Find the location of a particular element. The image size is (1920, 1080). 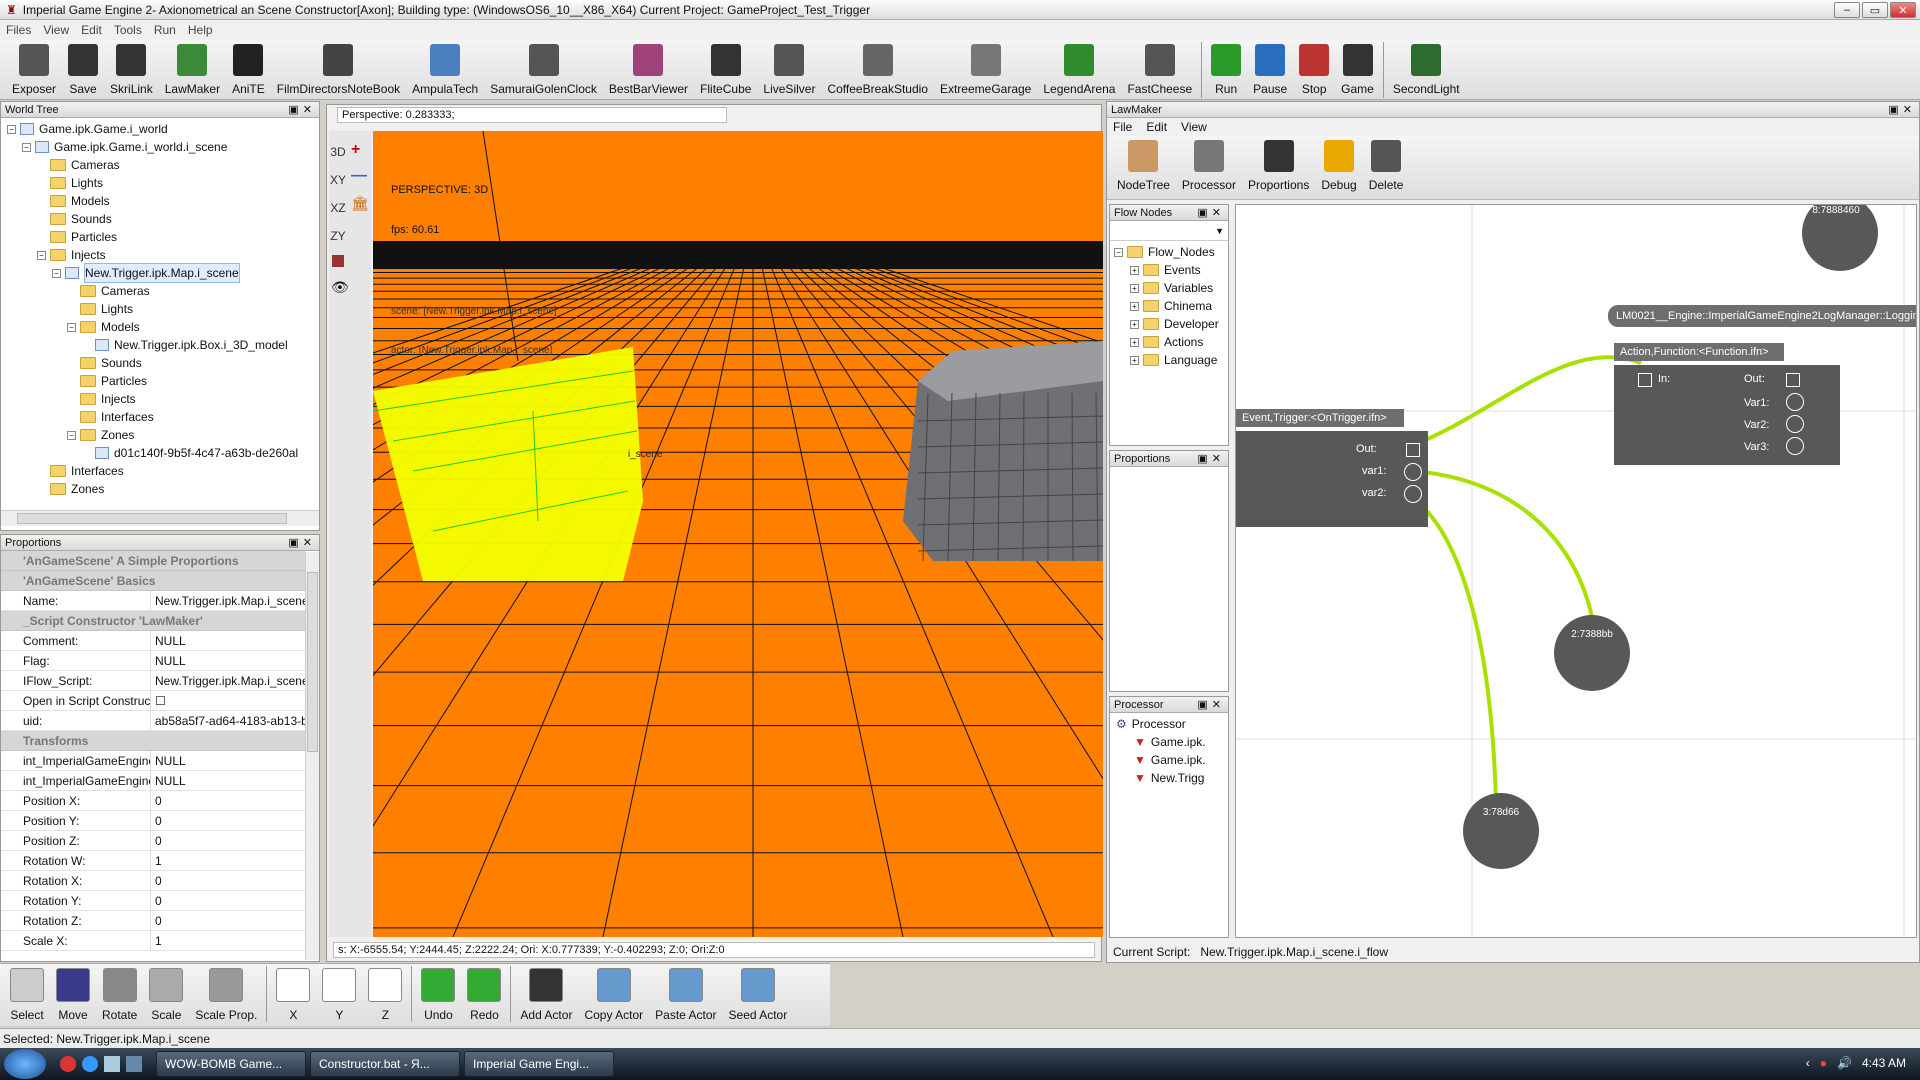

flow-node-item: + Language is located at coordinates (1171, 360).